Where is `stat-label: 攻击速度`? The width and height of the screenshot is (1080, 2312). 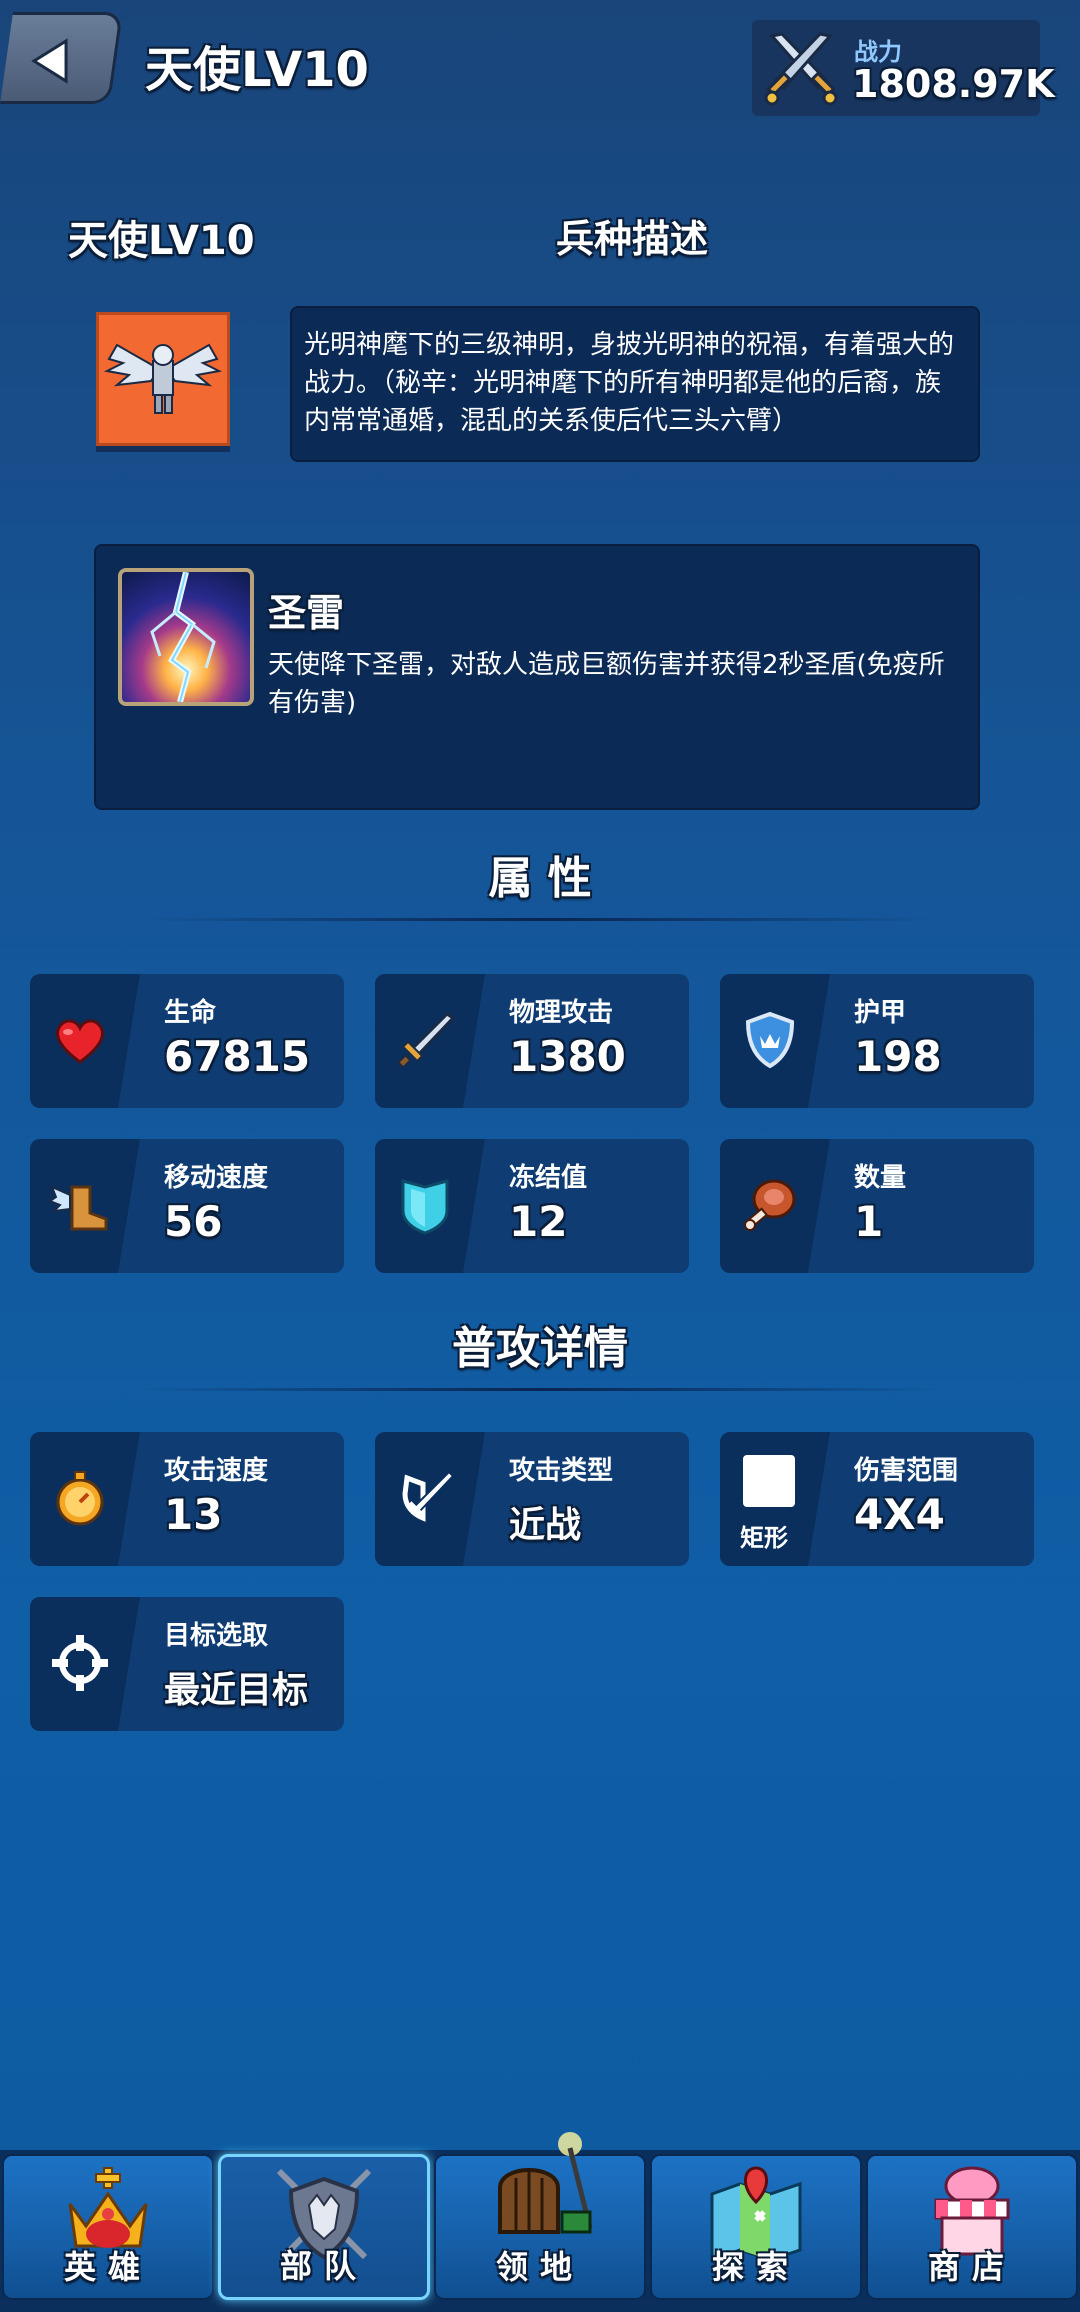
stat-label: 攻击速度 is located at coordinates (216, 1471).